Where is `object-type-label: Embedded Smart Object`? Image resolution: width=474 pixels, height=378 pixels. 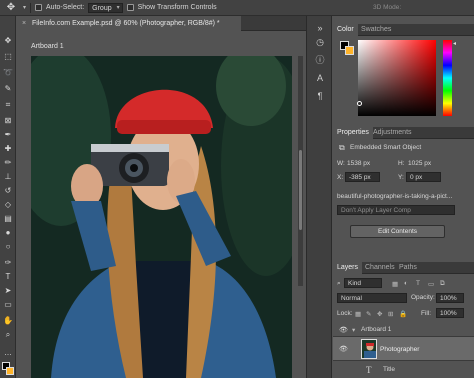
object-type-label: Embedded Smart Object is located at coordinates (386, 147).